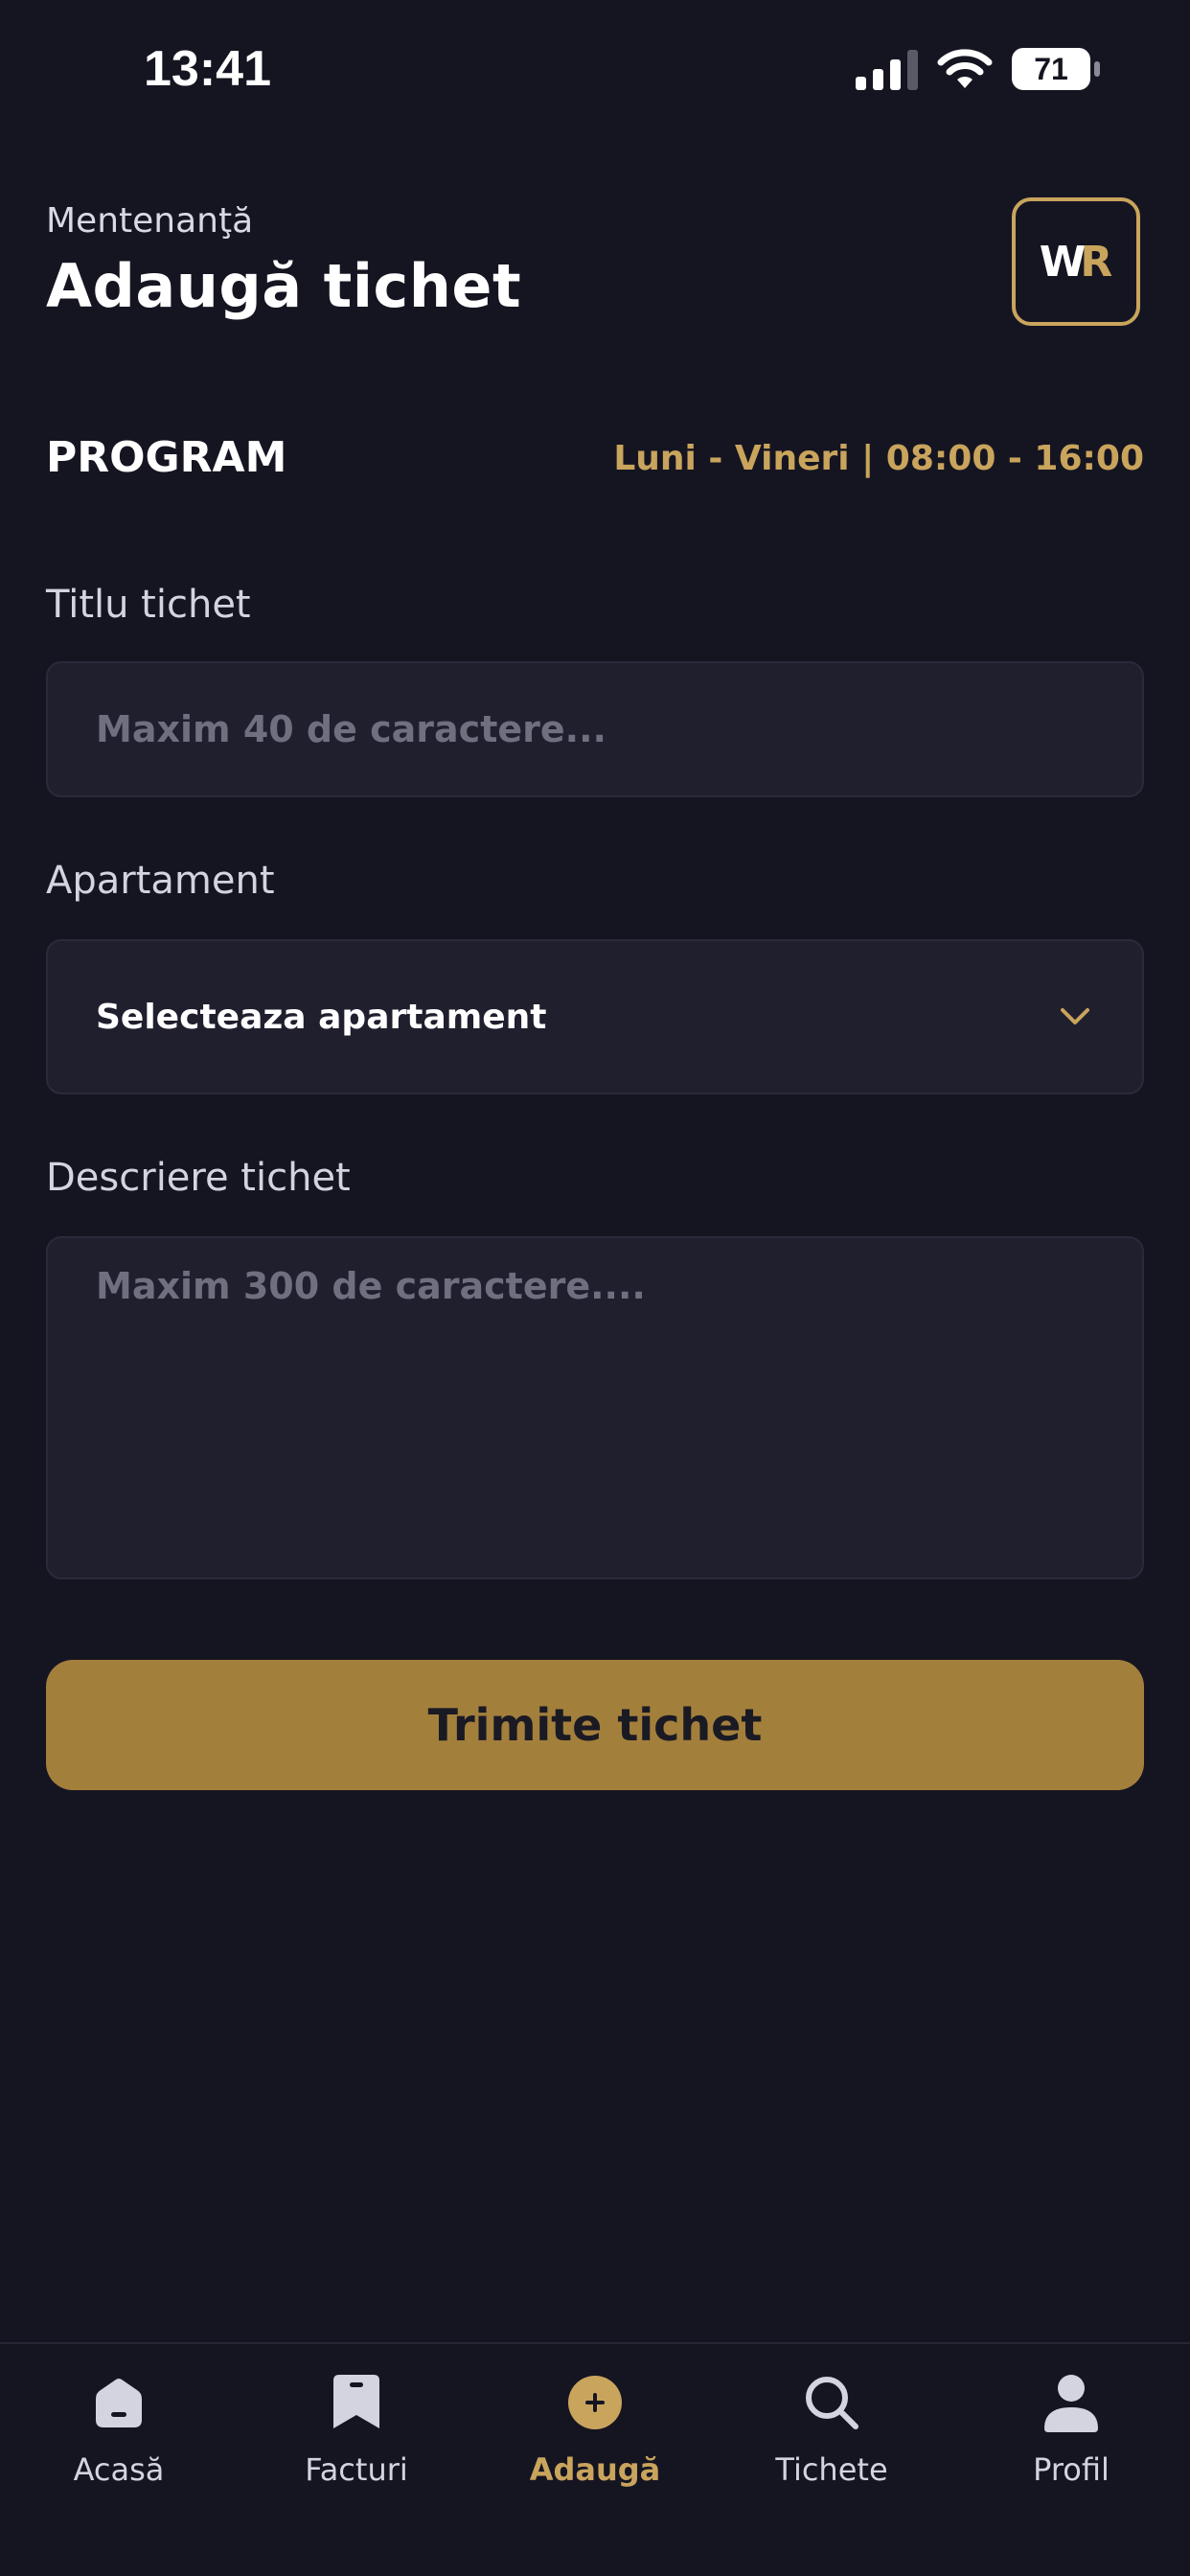 The image size is (1190, 2576). I want to click on apartment-label: Apartament, so click(160, 881).